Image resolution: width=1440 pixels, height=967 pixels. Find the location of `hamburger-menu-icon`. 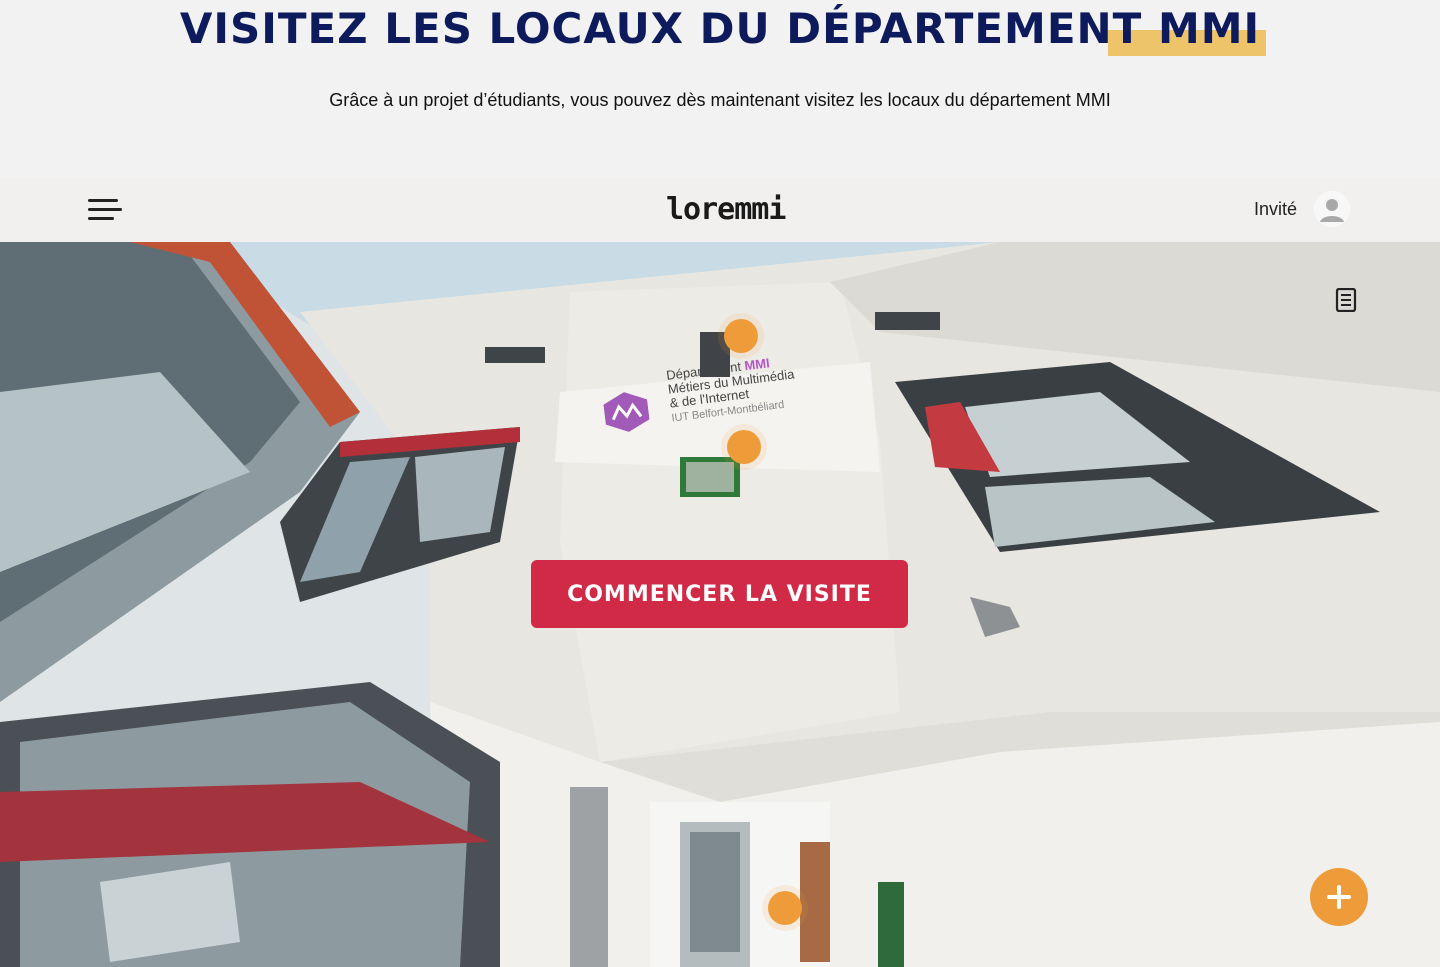

hamburger-menu-icon is located at coordinates (105, 210).